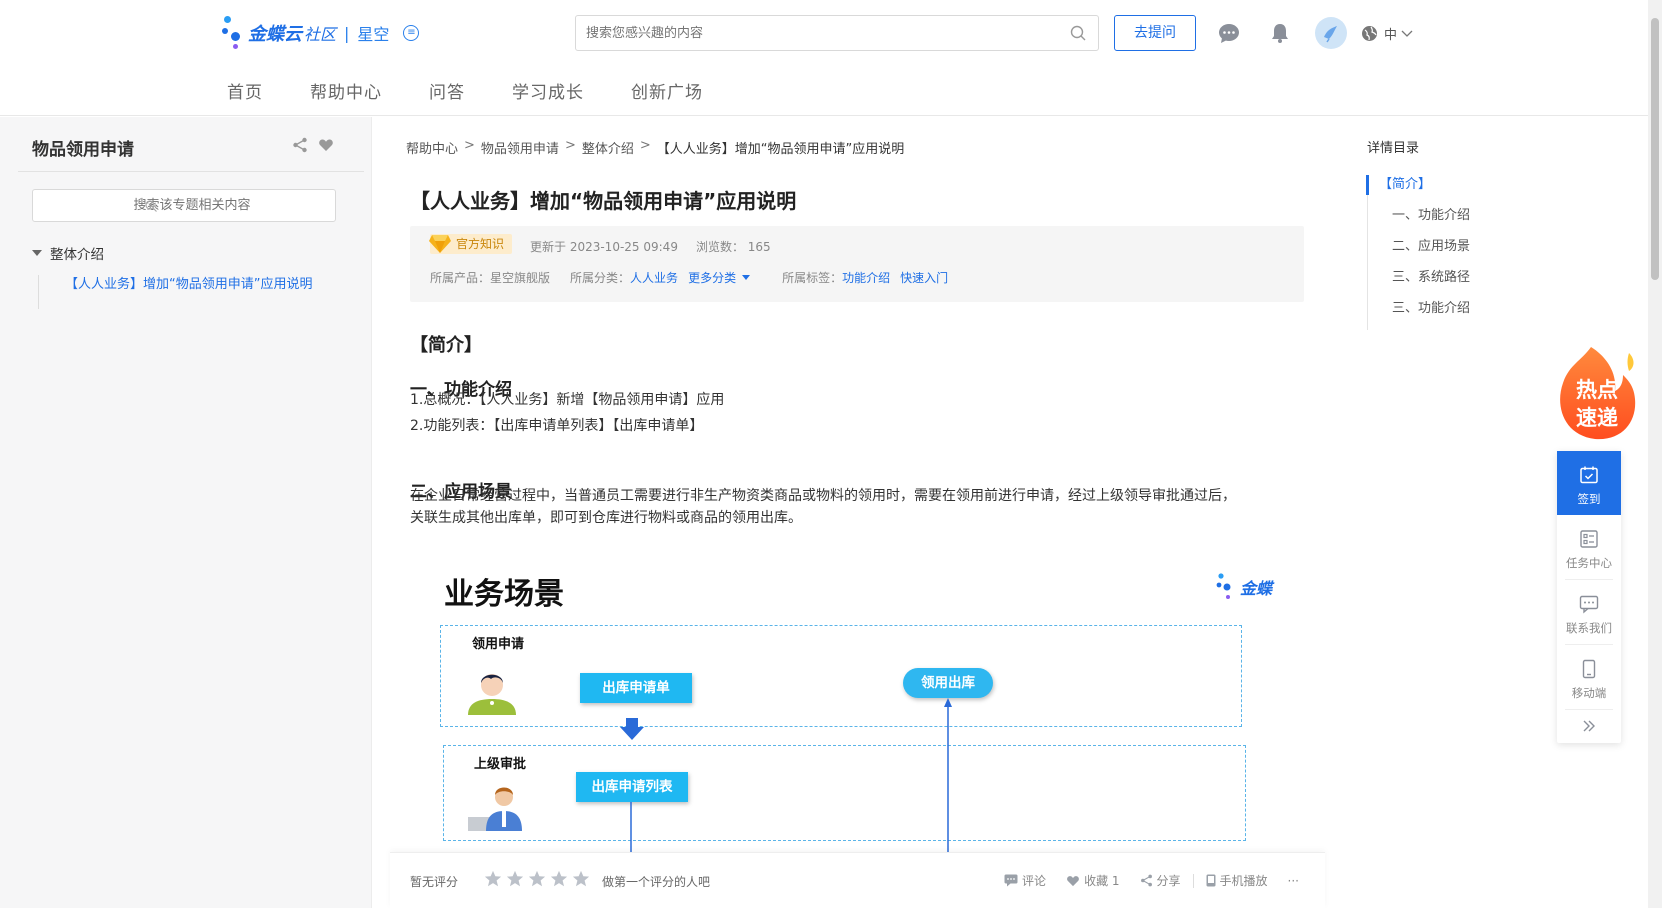 The image size is (1662, 908). What do you see at coordinates (667, 90) in the screenshot?
I see `nav-innovation: 创新广场` at bounding box center [667, 90].